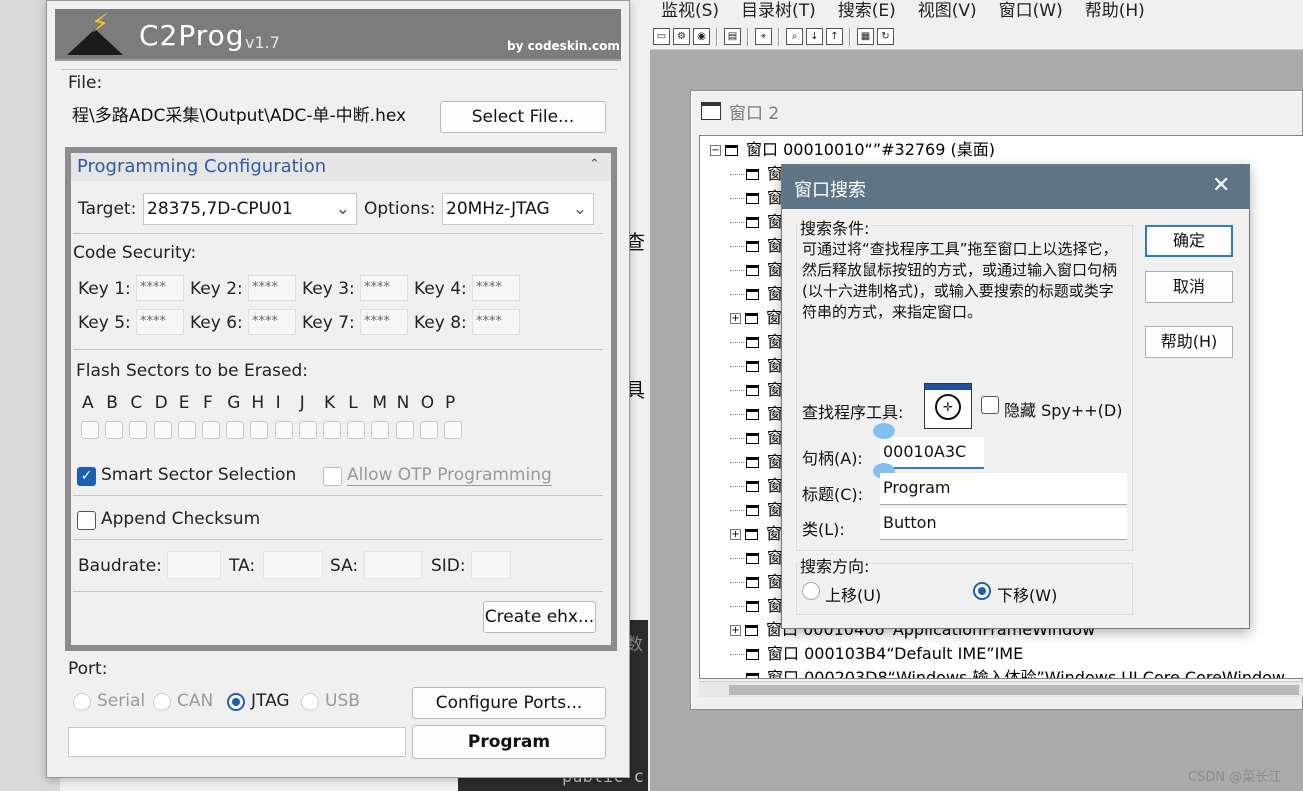 This screenshot has height=791, width=1303. What do you see at coordinates (752, 294) in the screenshot?
I see `window-icon` at bounding box center [752, 294].